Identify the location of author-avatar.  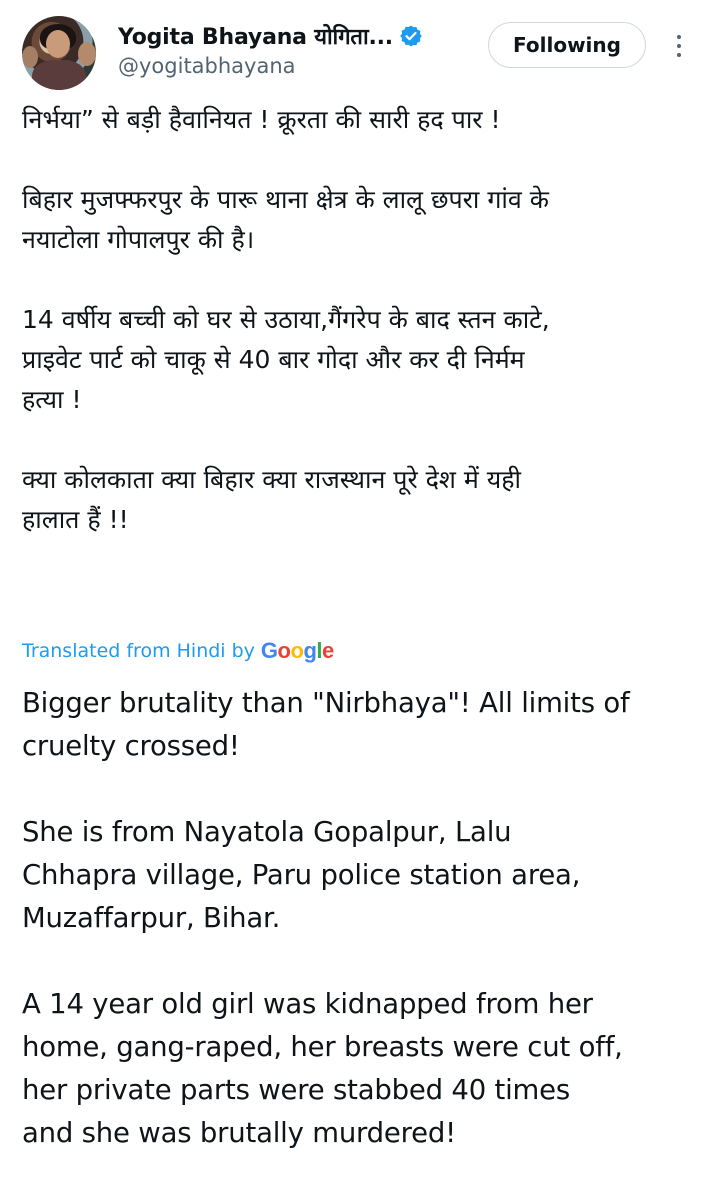
(59, 53).